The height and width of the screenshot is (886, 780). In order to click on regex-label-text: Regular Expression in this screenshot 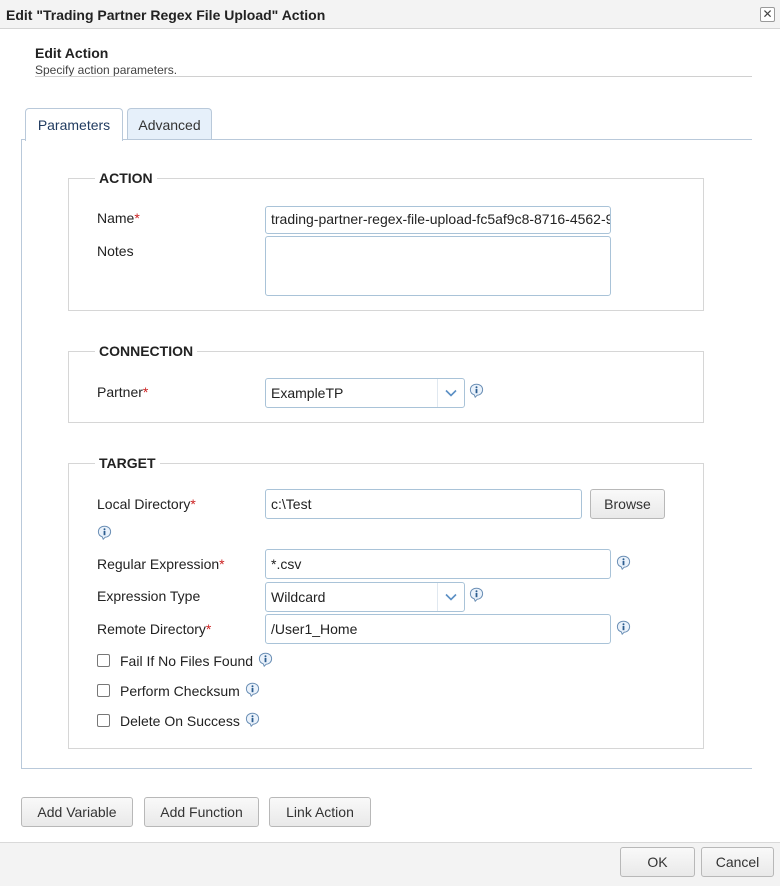, I will do `click(158, 564)`.